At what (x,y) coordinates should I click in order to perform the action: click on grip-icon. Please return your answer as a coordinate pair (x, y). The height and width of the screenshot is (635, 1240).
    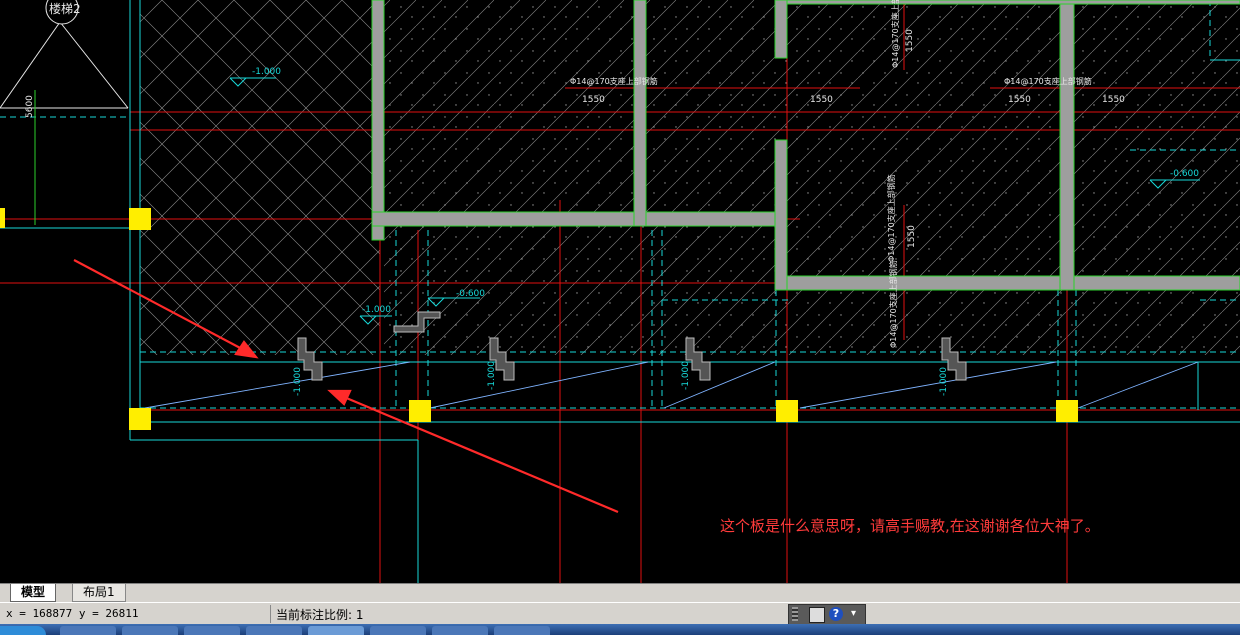
    Looking at the image, I should click on (795, 614).